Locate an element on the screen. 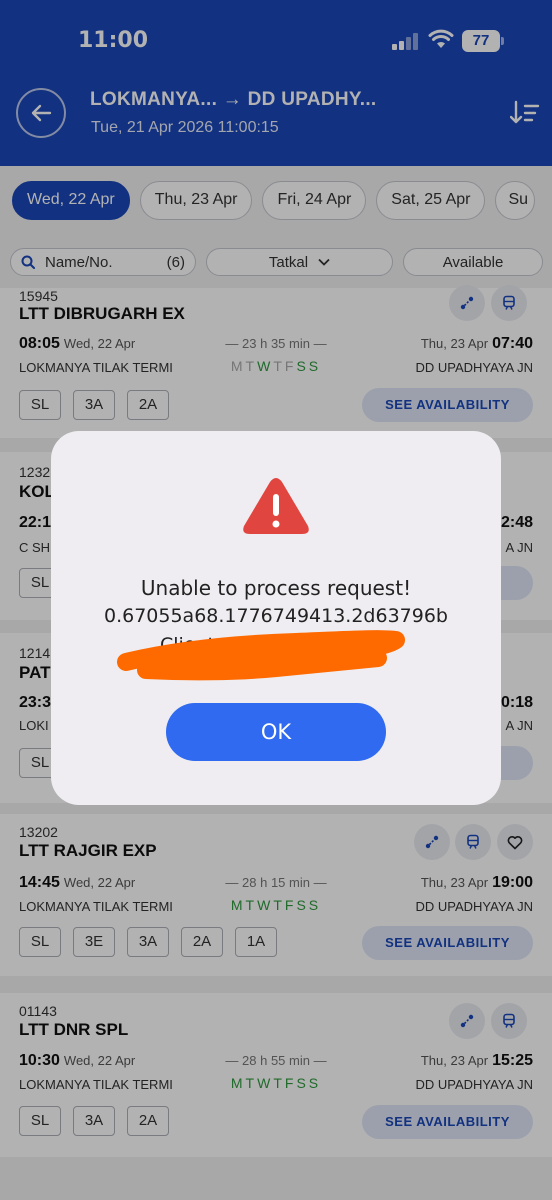 The height and width of the screenshot is (1200, 552). error-reference-code: 0.67055a68.1776749413.2d63796b is located at coordinates (275, 616).